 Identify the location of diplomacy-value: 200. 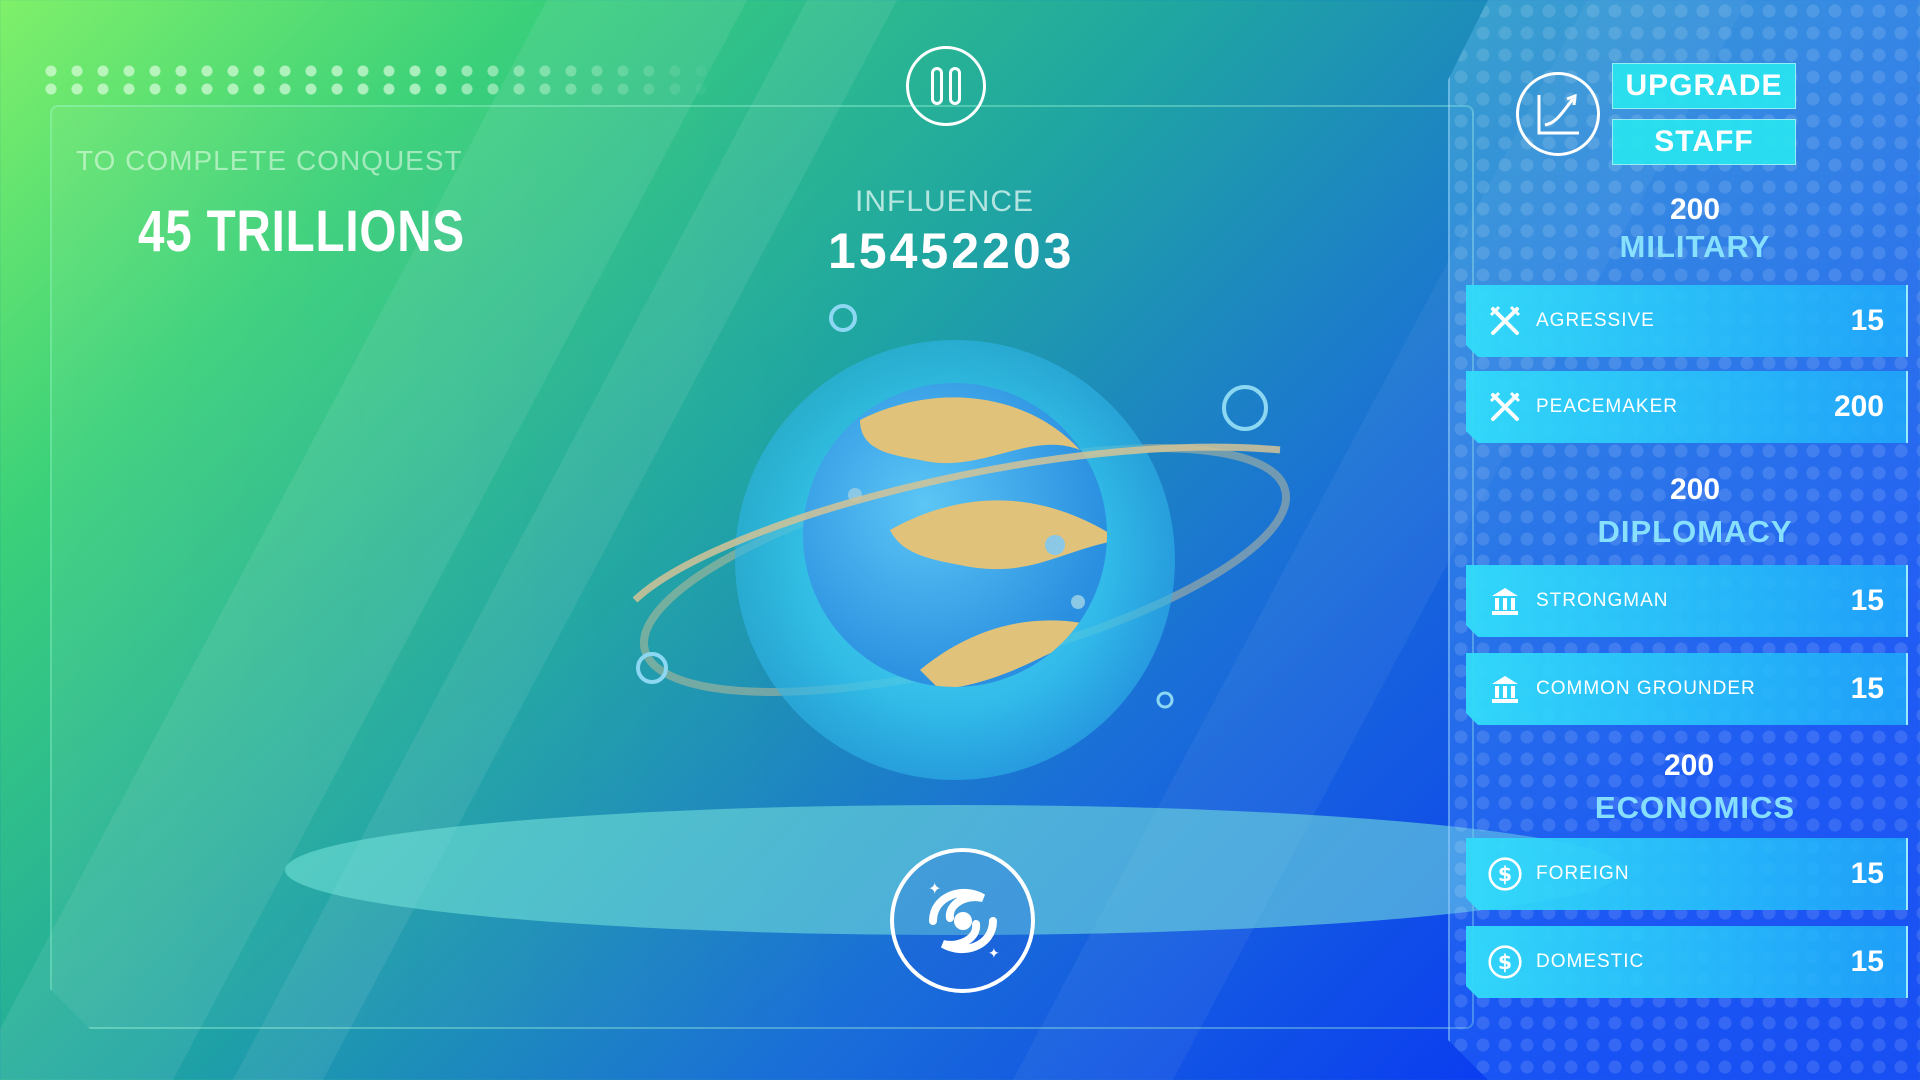
(1695, 489).